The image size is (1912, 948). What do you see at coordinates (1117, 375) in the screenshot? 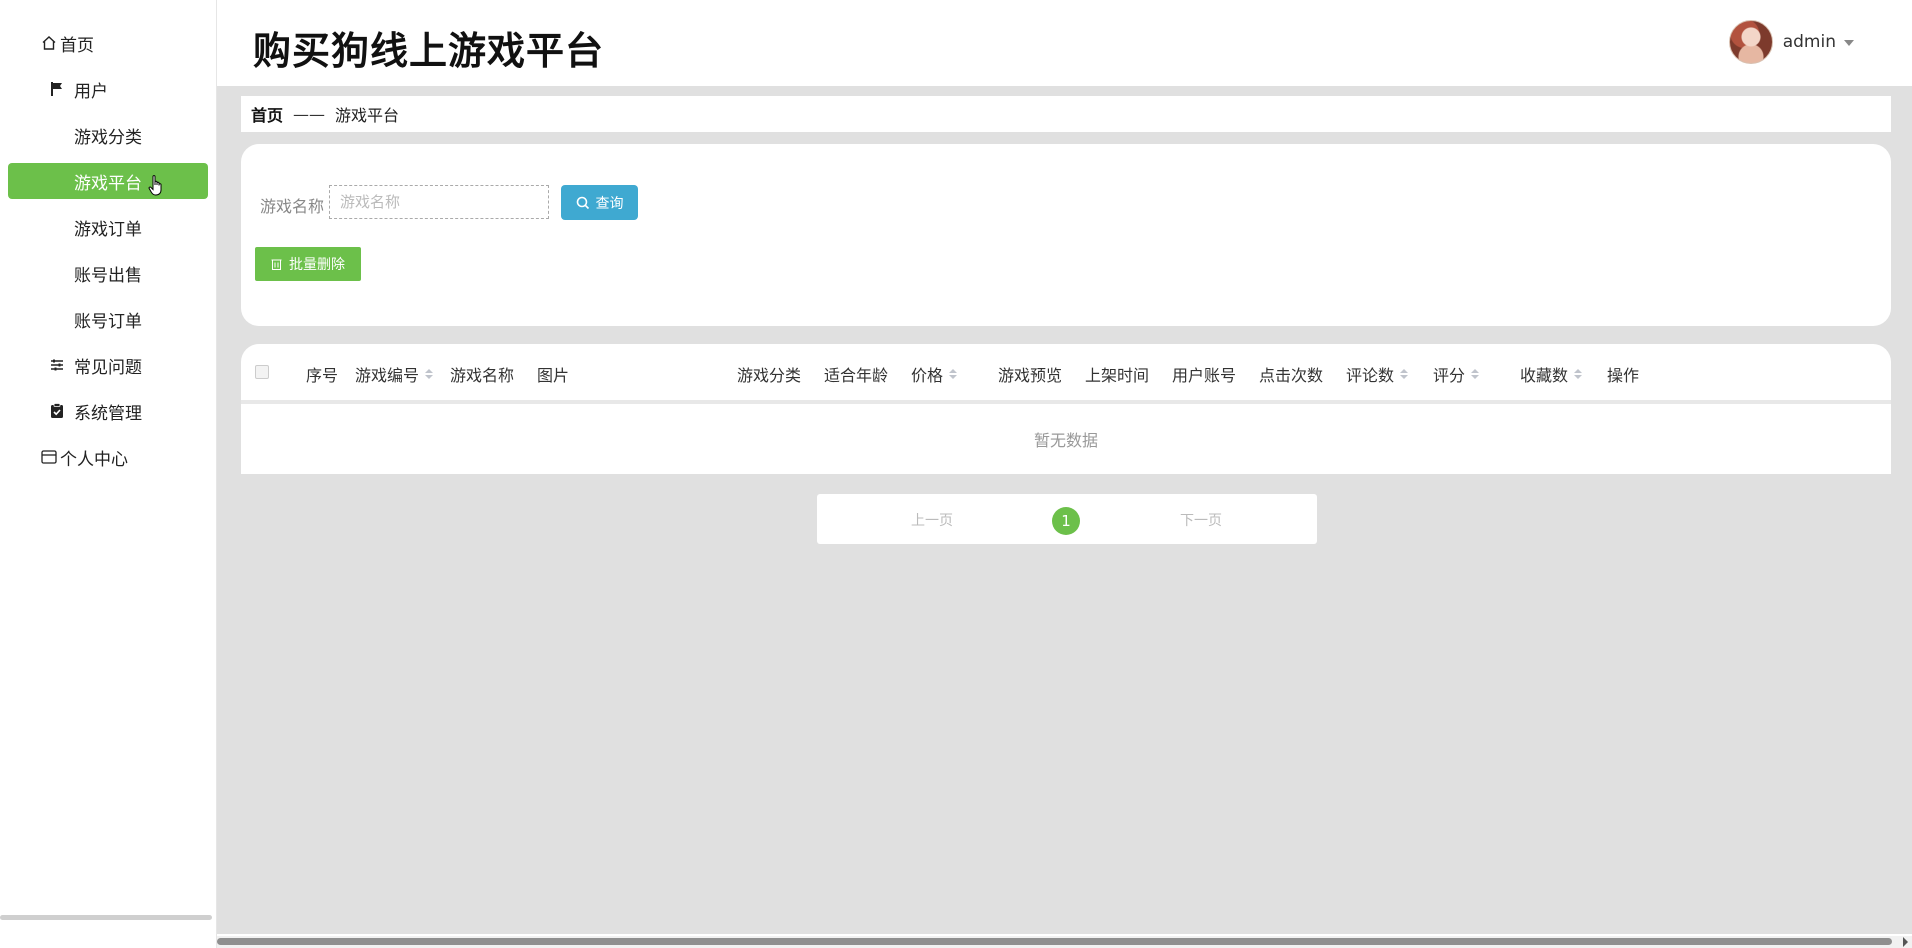
I see `column-header: 上架时间` at bounding box center [1117, 375].